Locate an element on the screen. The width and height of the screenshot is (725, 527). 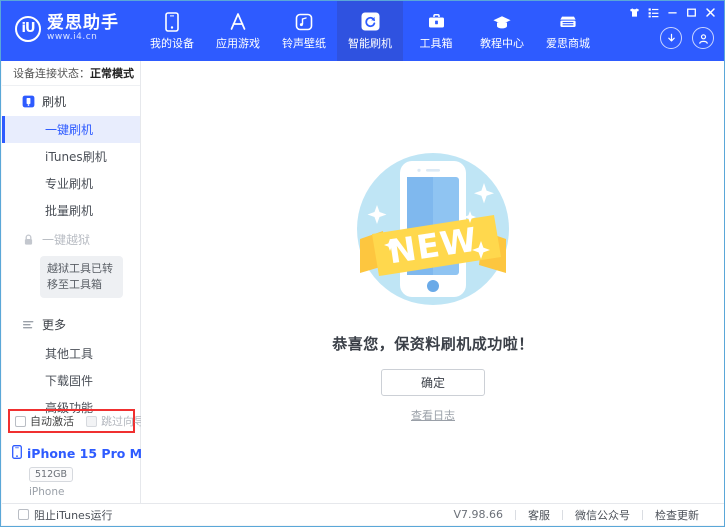
confirm-button: 确定 is located at coordinates (433, 382).